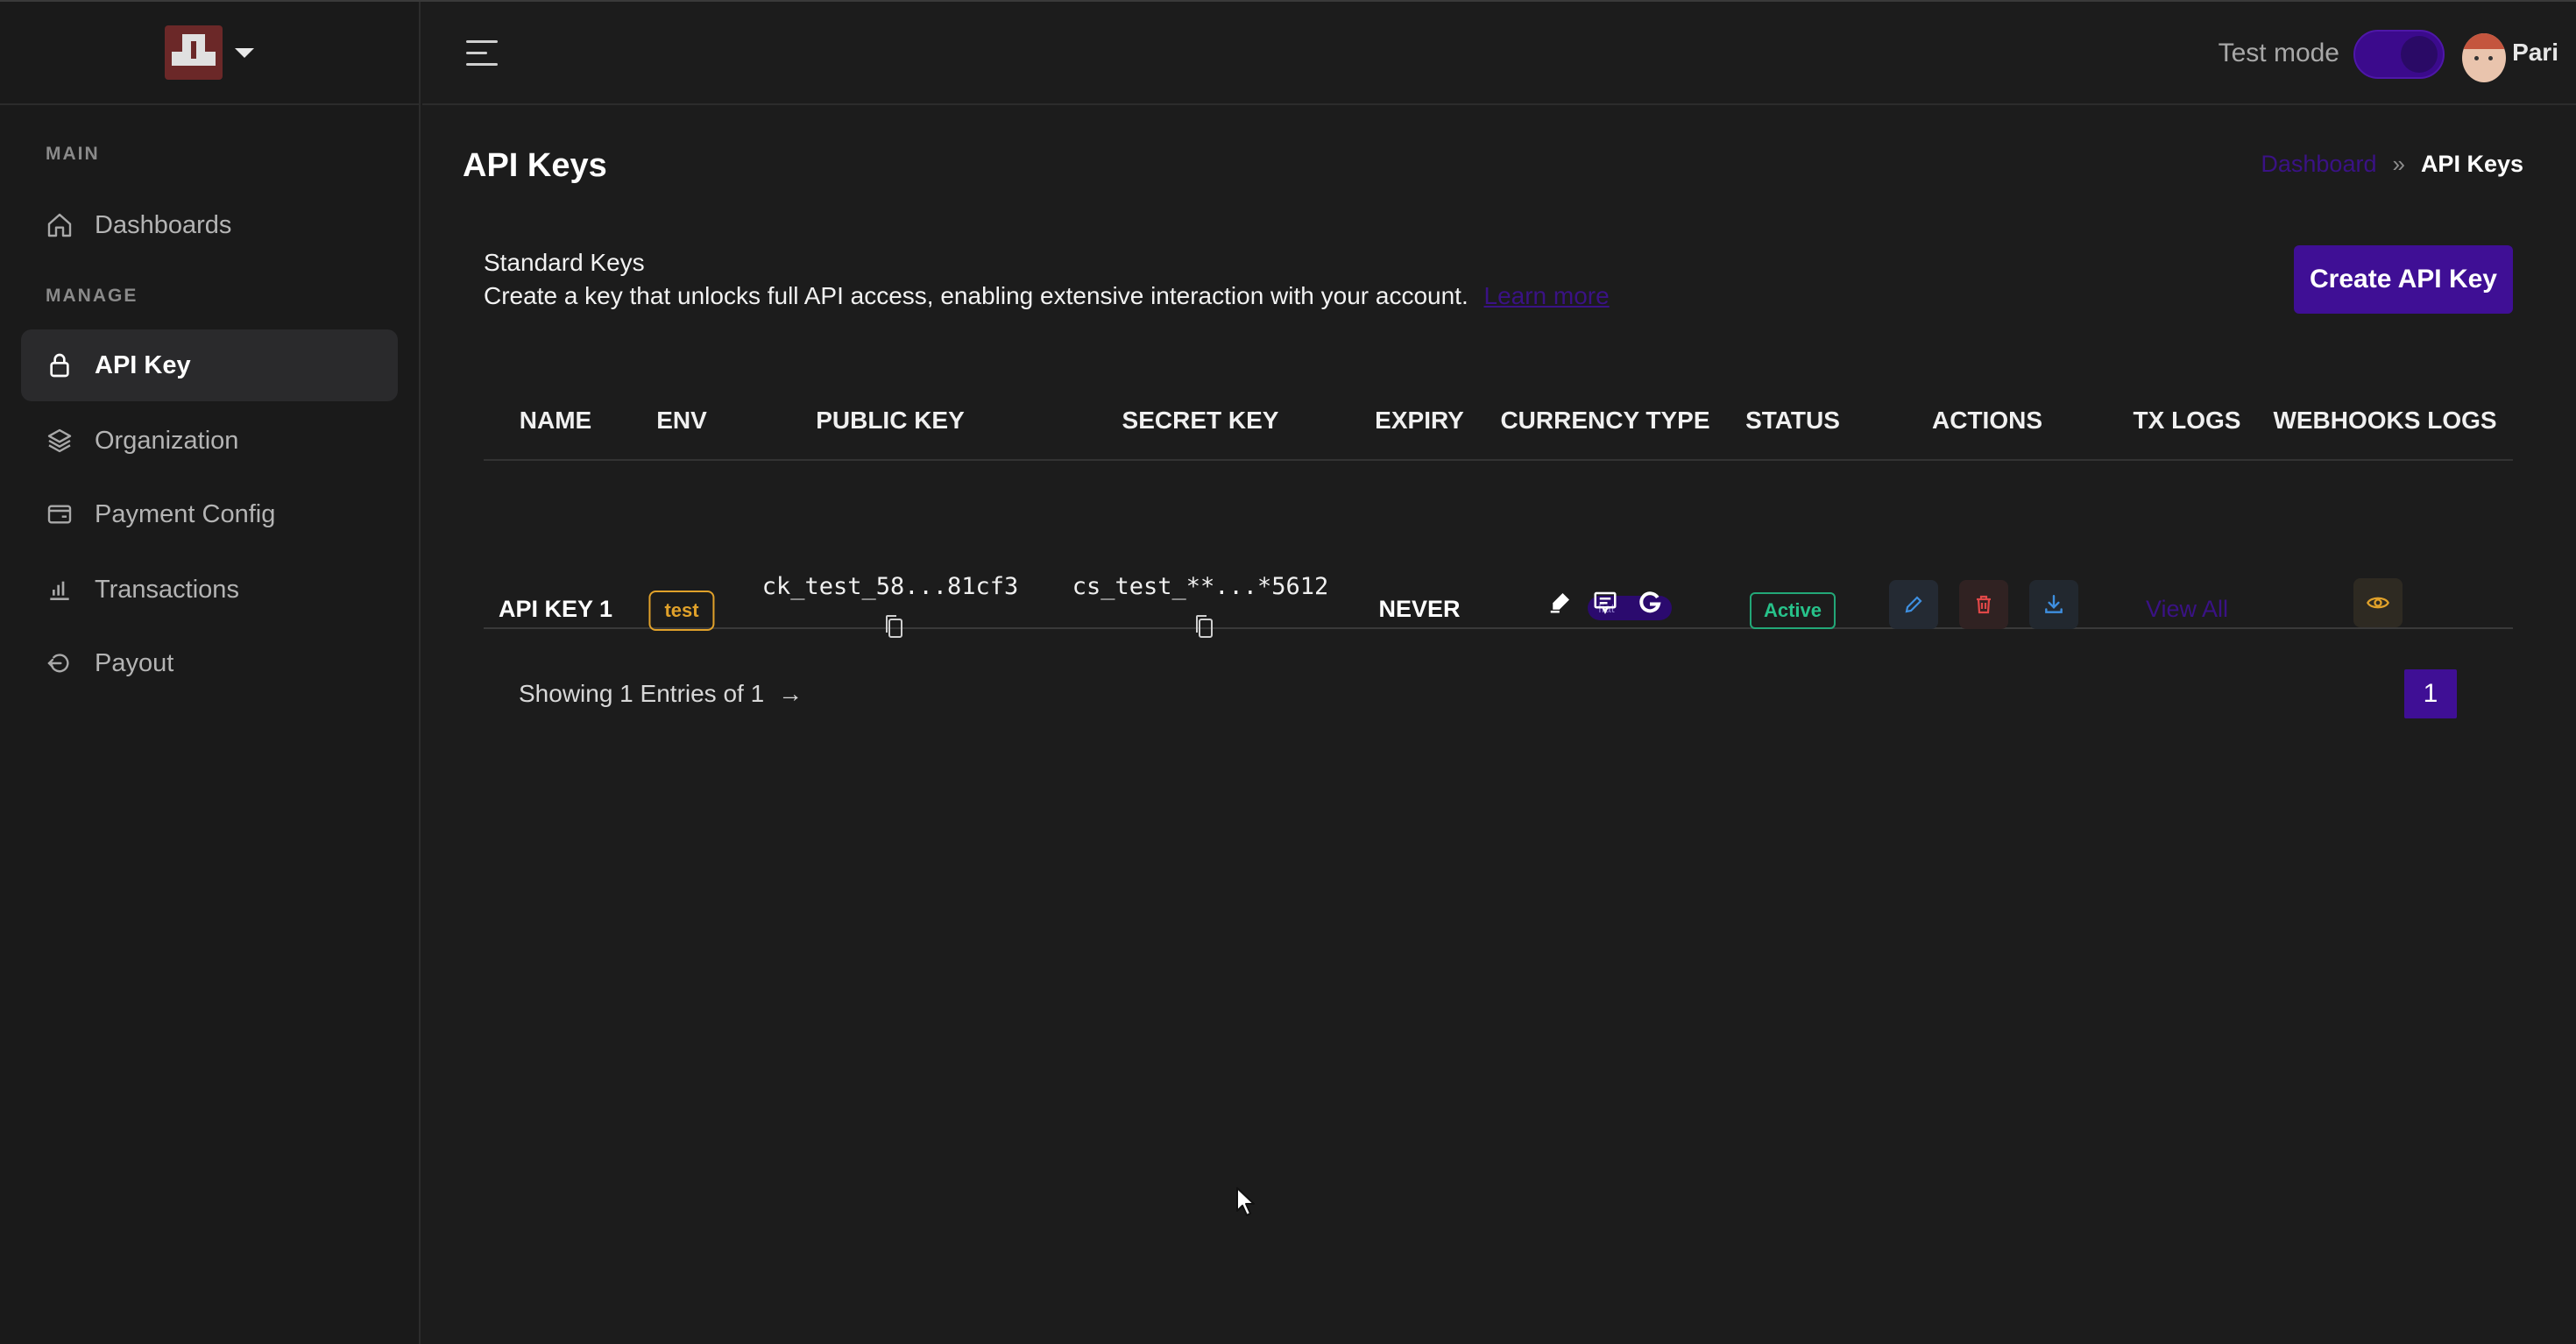  I want to click on column-header: TX LOGS, so click(2187, 420).